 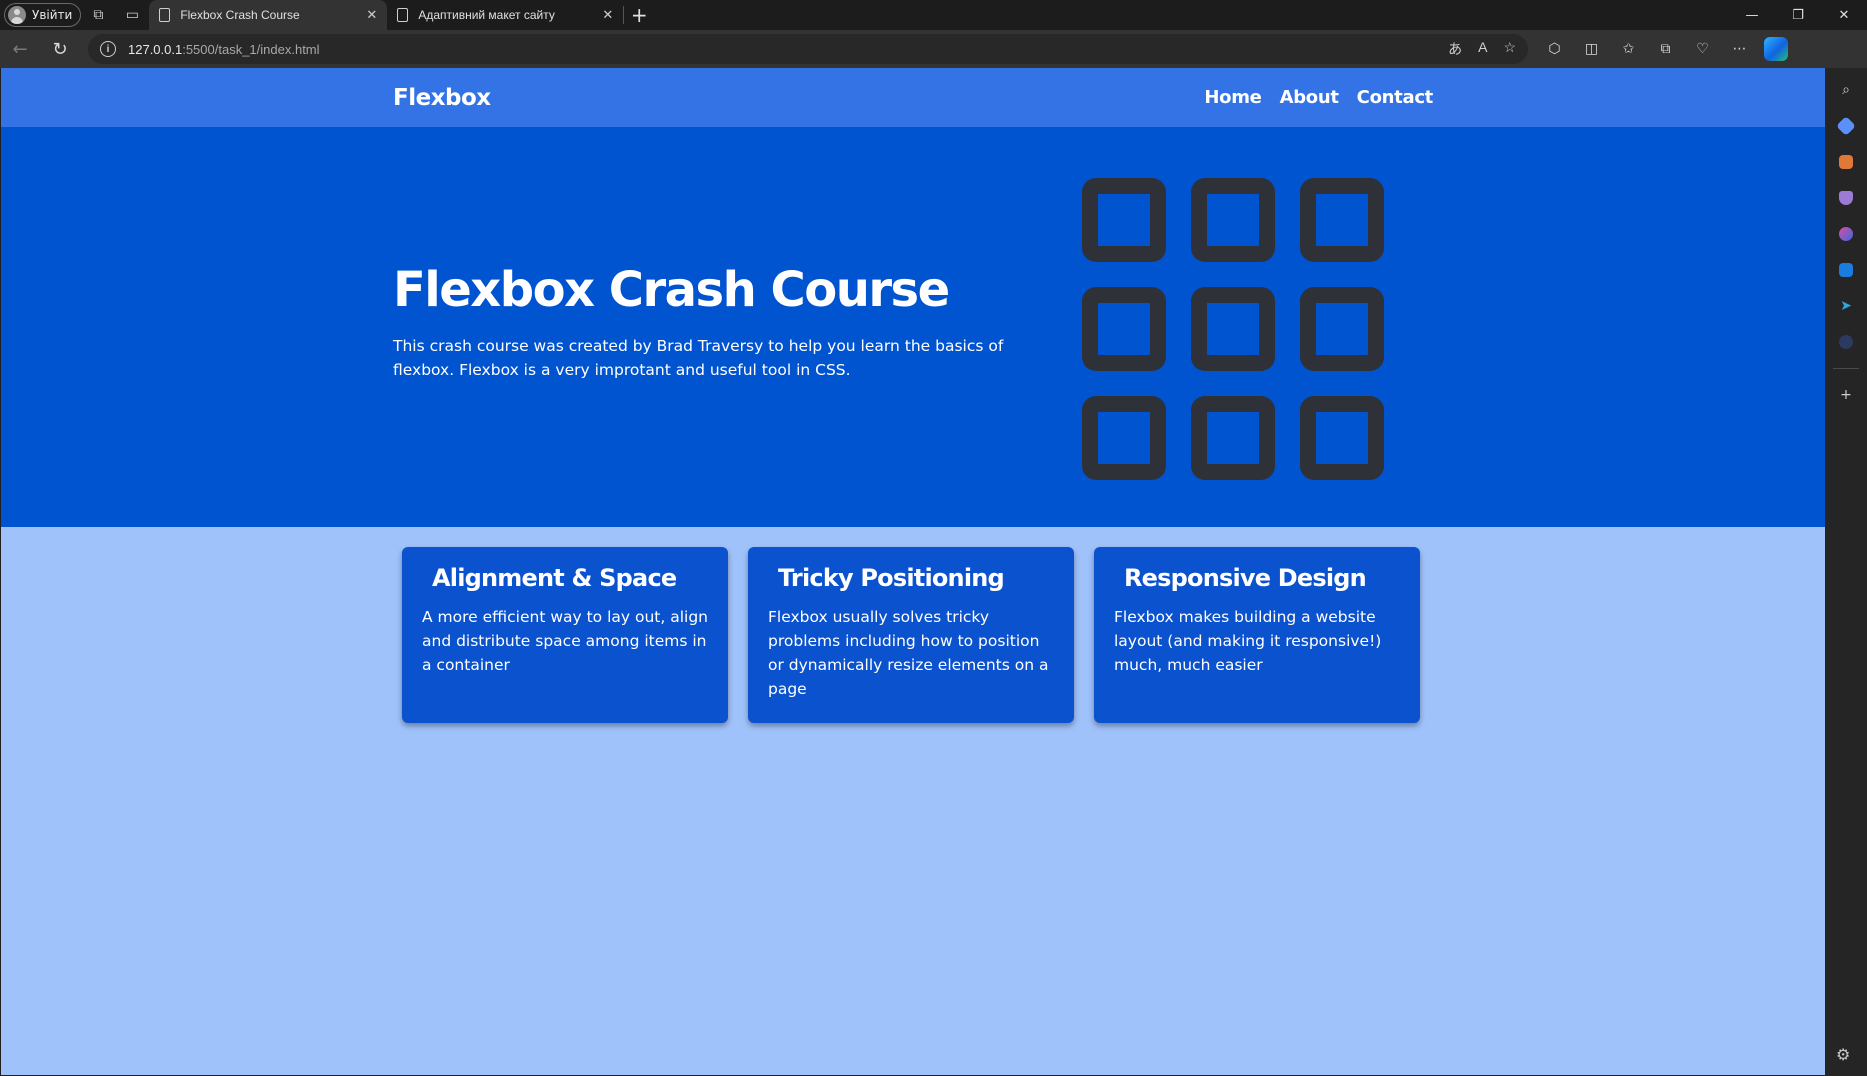 What do you see at coordinates (554, 578) in the screenshot?
I see `card-title: Alignment & Space` at bounding box center [554, 578].